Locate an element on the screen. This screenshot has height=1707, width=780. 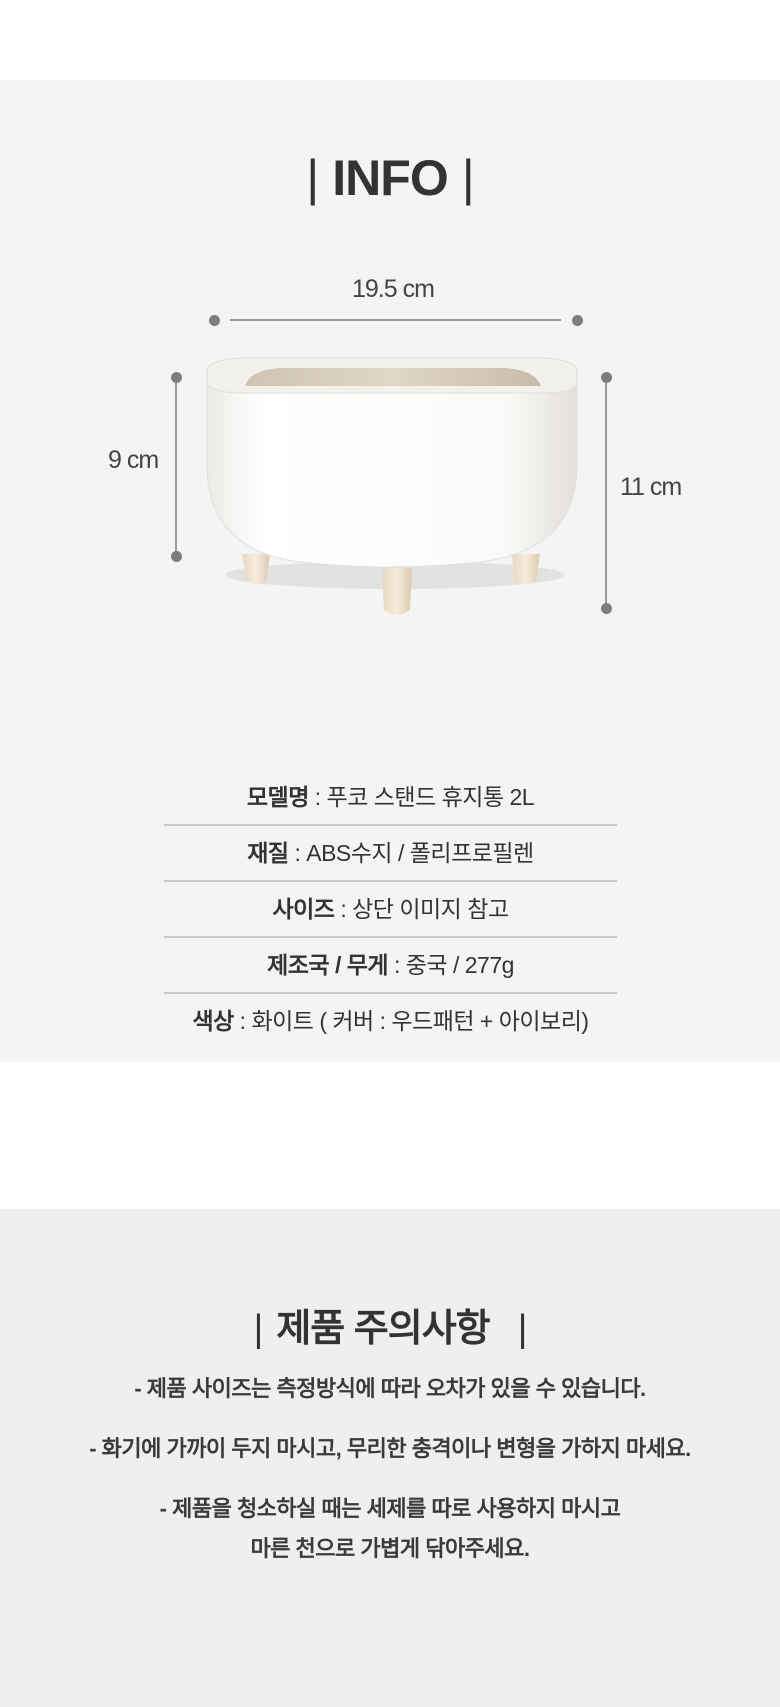
spec-key: 모델명 is located at coordinates (277, 797).